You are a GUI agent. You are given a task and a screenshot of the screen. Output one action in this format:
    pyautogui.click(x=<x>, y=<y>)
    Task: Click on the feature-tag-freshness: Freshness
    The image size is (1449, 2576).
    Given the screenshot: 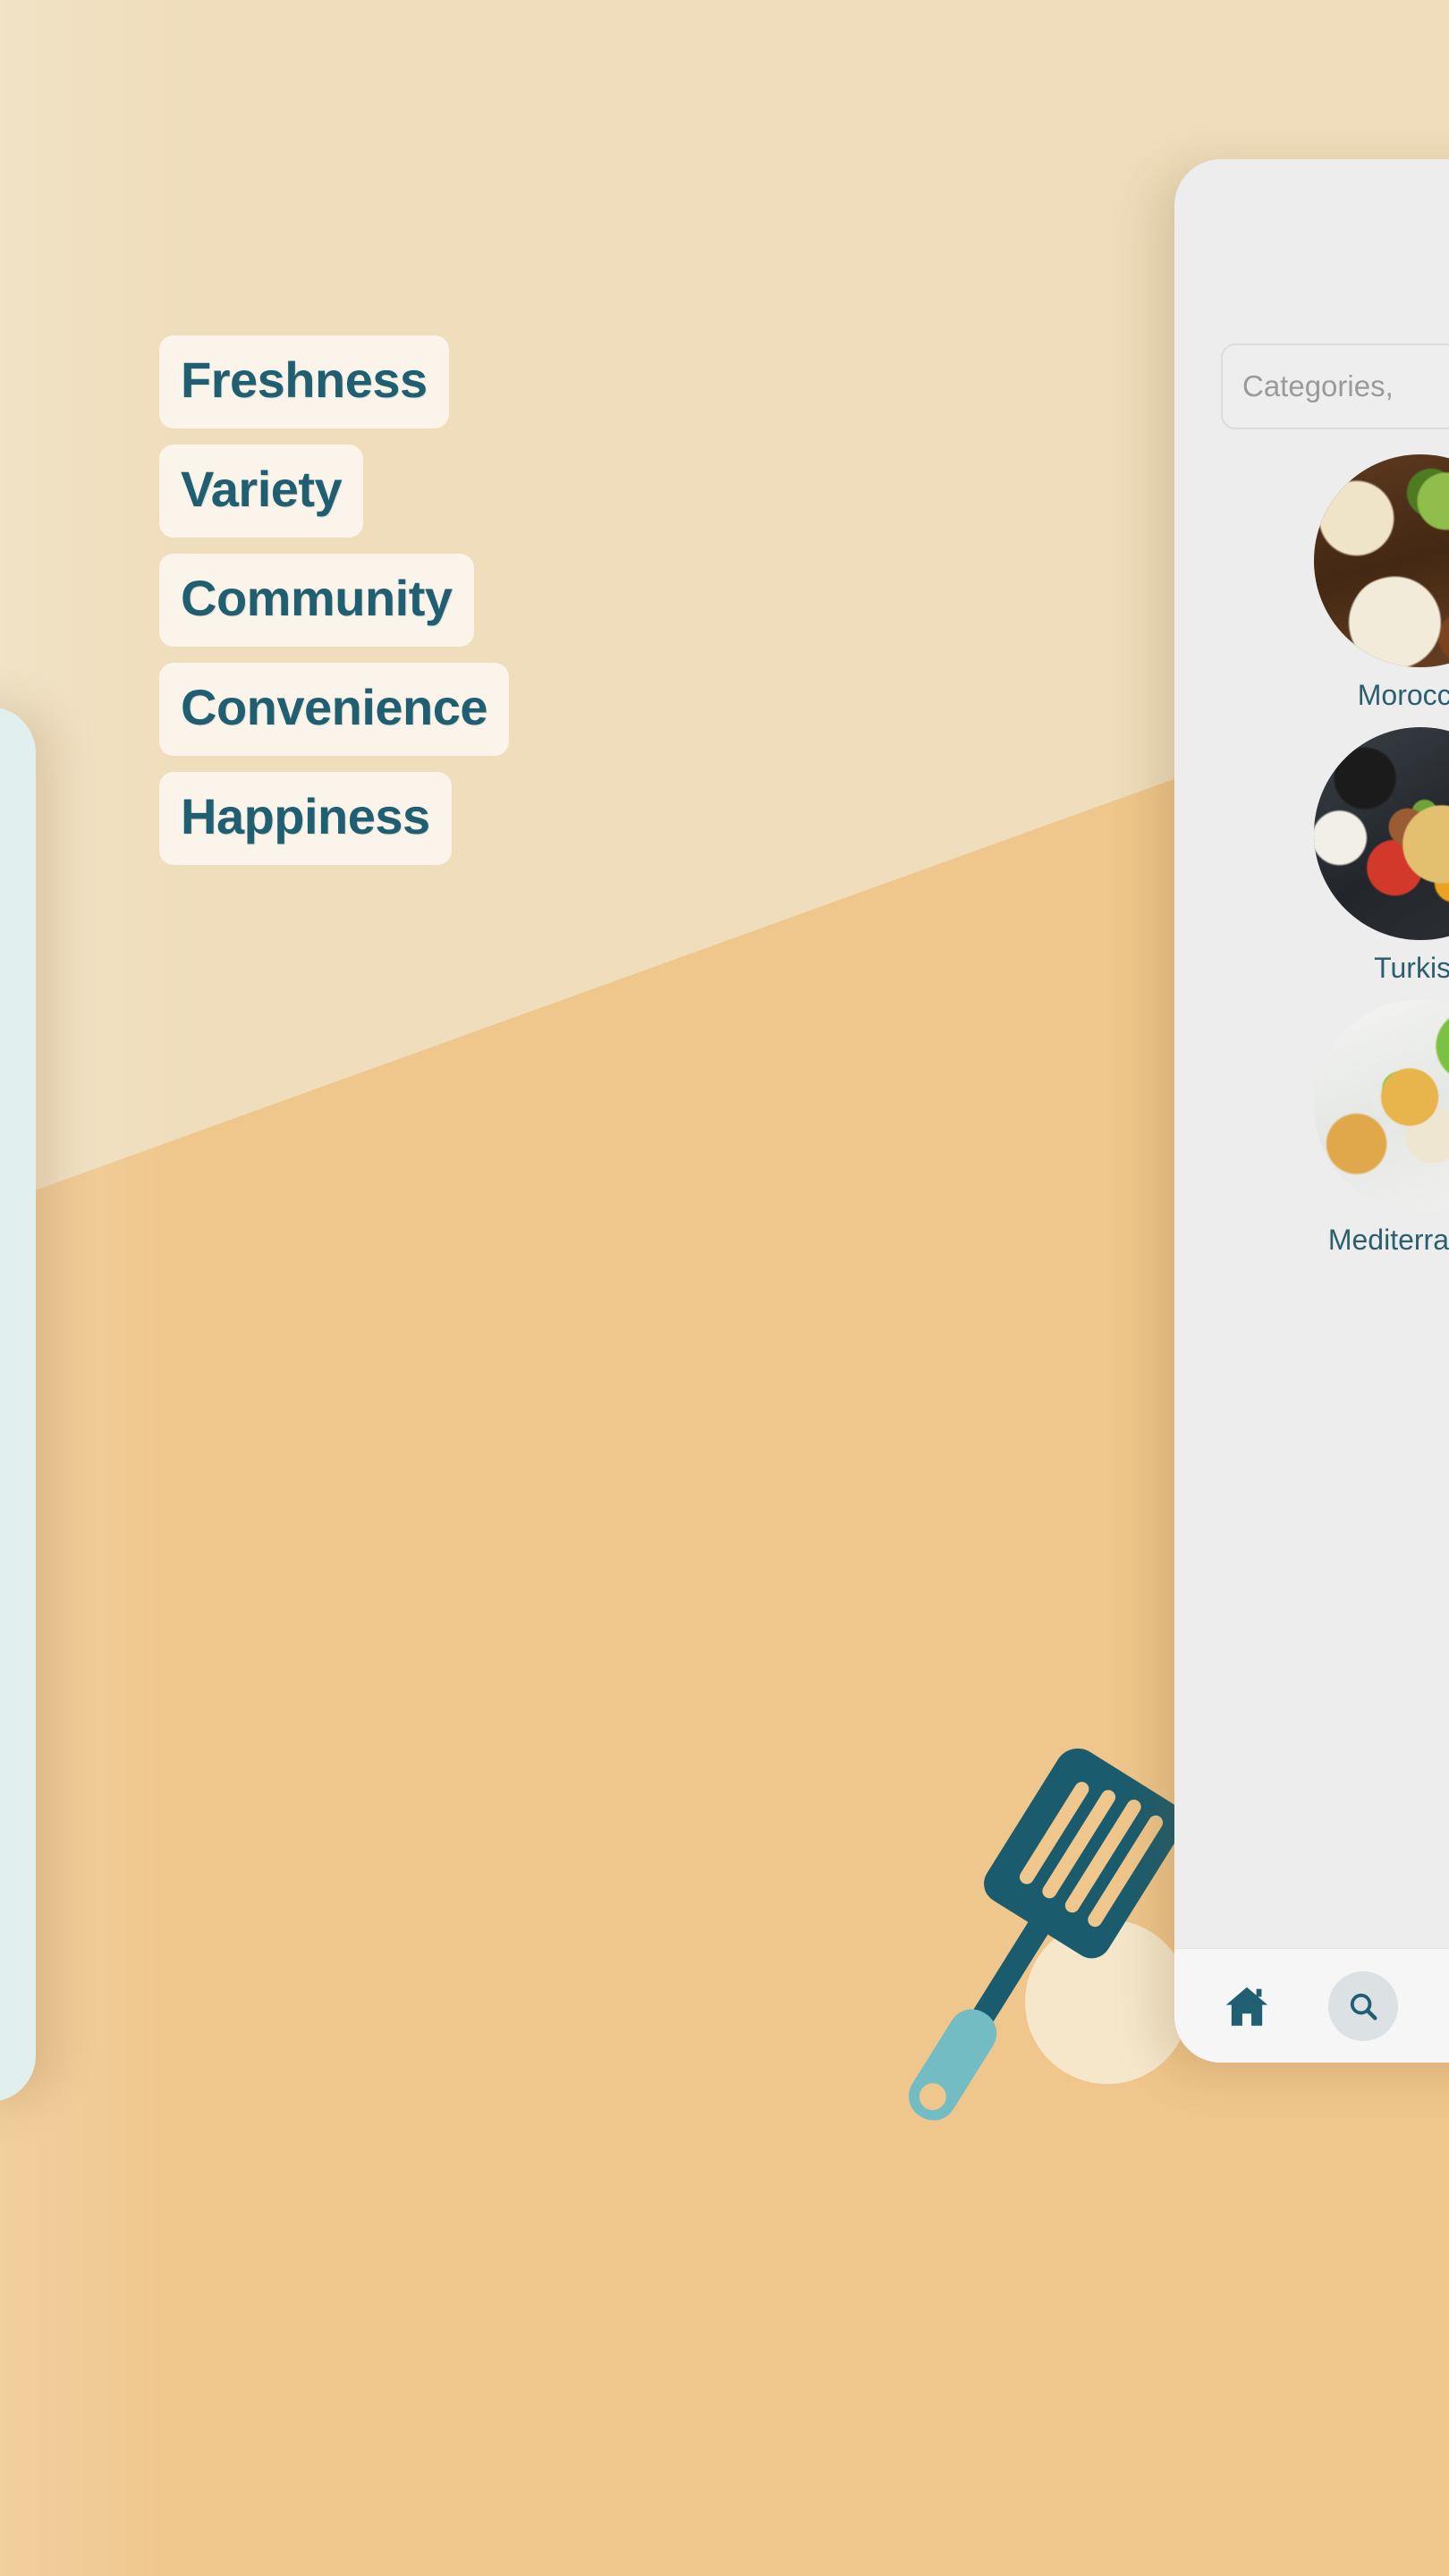 What is the action you would take?
    pyautogui.click(x=304, y=381)
    